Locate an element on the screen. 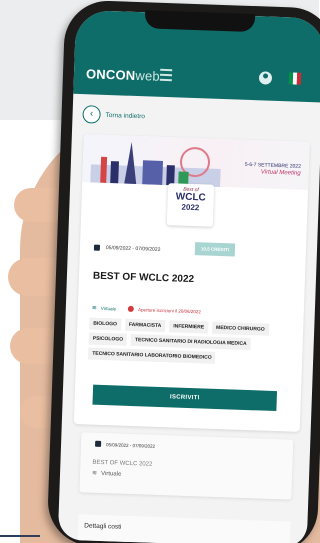 This screenshot has width=320, height=543. summary-mode: ≋ Virtuale is located at coordinates (107, 474).